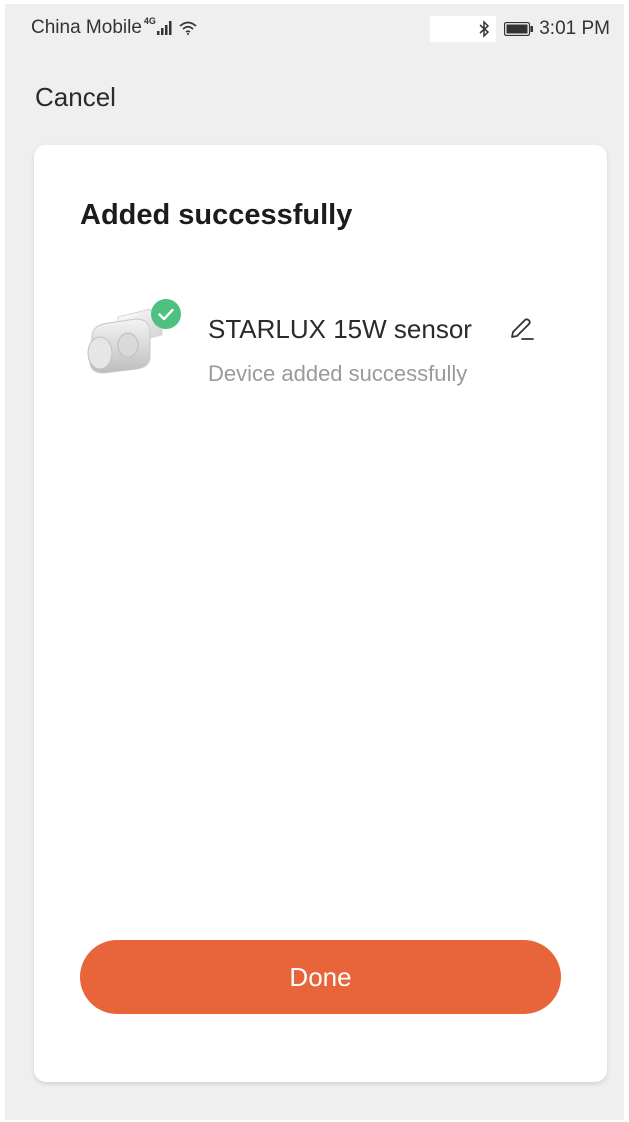 This screenshot has width=629, height=1122. What do you see at coordinates (340, 329) in the screenshot?
I see `device-name: STARLUX 15W sensor` at bounding box center [340, 329].